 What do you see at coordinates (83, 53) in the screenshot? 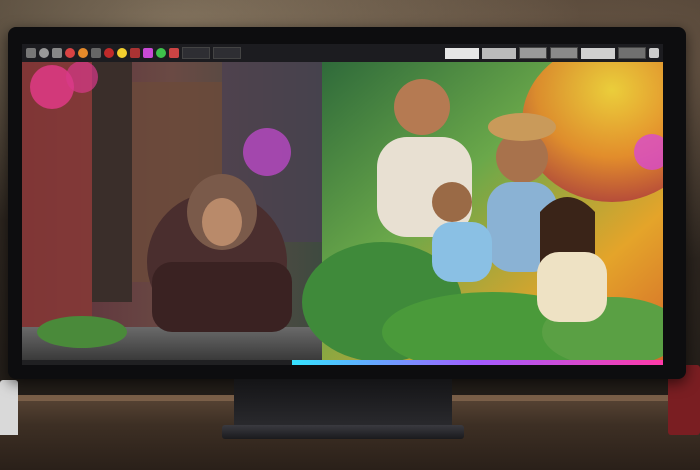
I see `color-orange-icon` at bounding box center [83, 53].